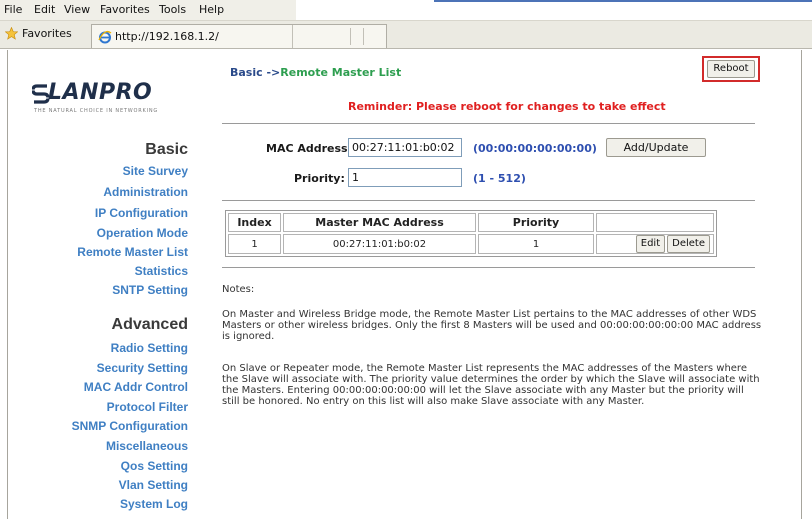  What do you see at coordinates (141, 213) in the screenshot?
I see `sidebar-item-ip-configuration: IP Configuration` at bounding box center [141, 213].